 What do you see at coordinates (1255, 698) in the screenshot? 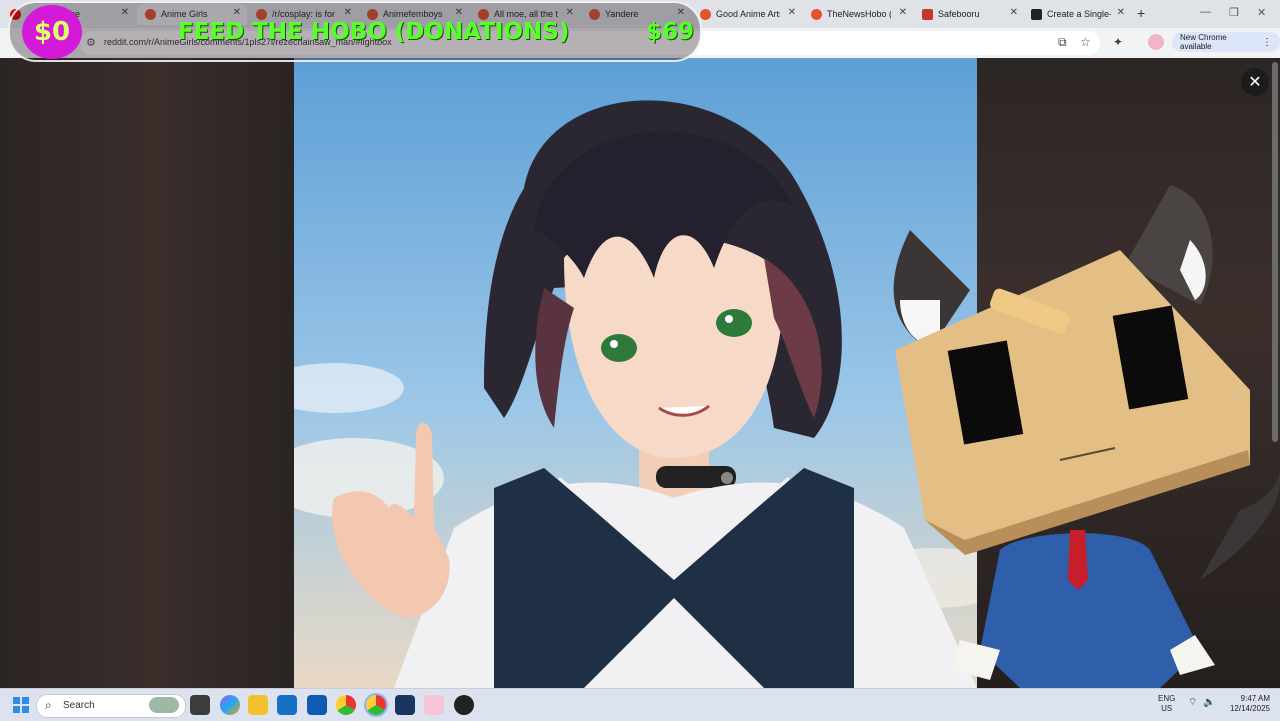
I see `clock-time: 9:47 AM` at bounding box center [1255, 698].